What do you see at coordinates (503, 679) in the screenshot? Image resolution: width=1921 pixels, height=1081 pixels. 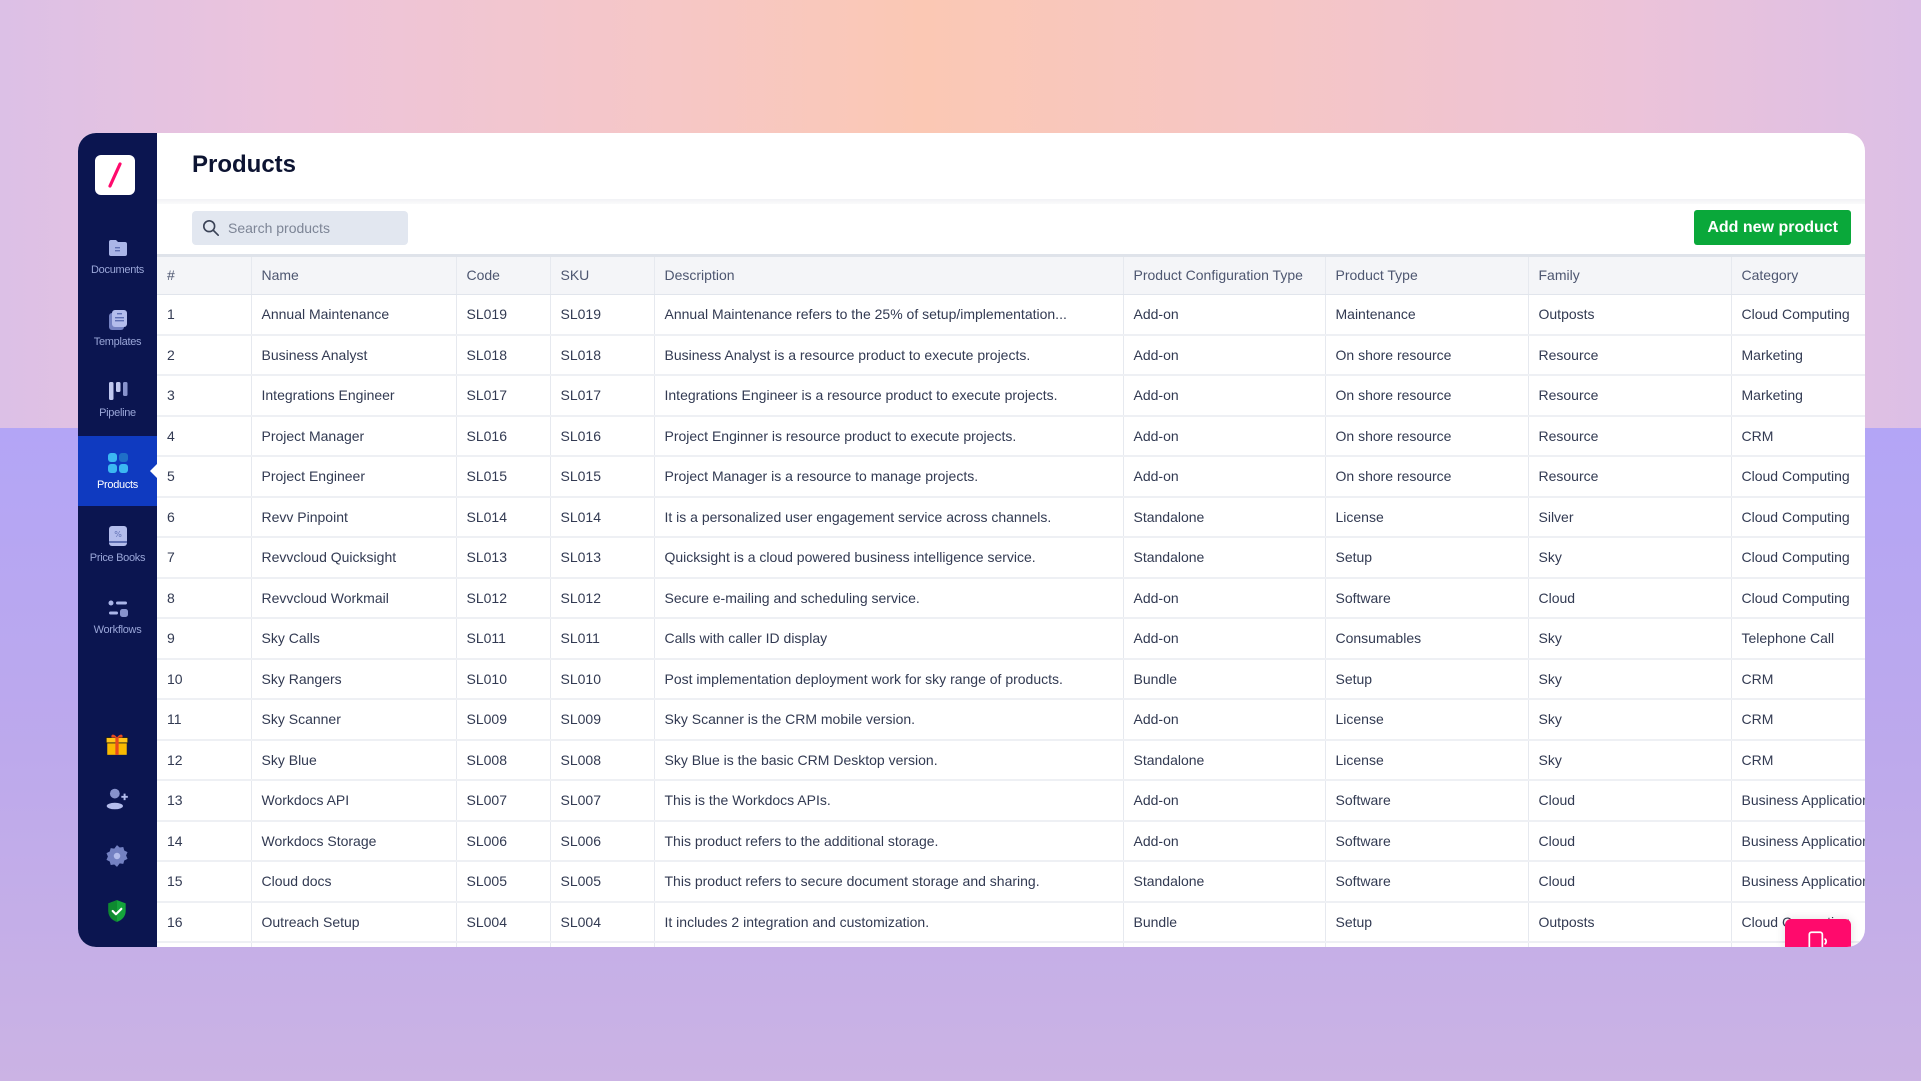 I see `product-code-cell: SL010` at bounding box center [503, 679].